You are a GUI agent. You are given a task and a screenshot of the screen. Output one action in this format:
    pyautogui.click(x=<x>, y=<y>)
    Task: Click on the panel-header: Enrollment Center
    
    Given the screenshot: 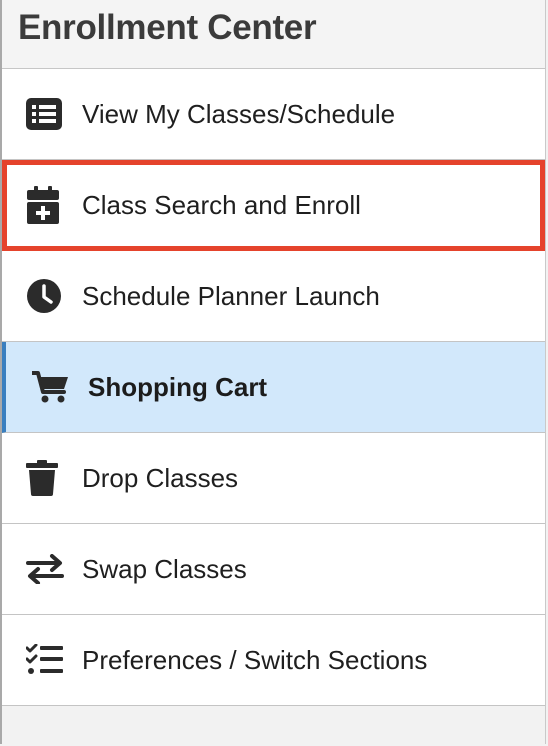 What is the action you would take?
    pyautogui.click(x=273, y=34)
    